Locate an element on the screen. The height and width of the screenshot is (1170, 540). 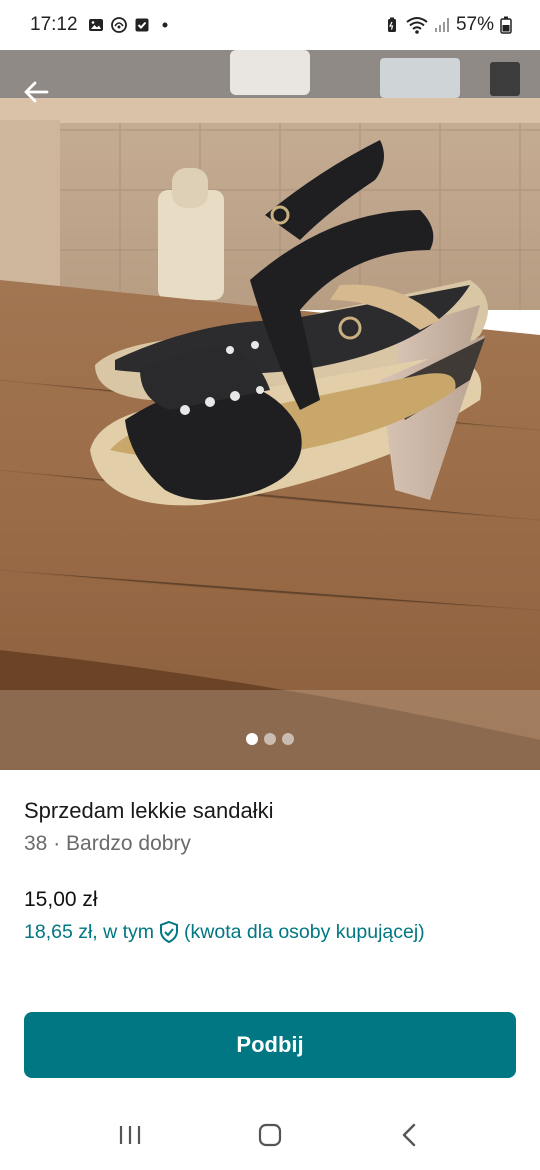
buyer-price-note: (kwota dla osoby kupującej) is located at coordinates (304, 931).